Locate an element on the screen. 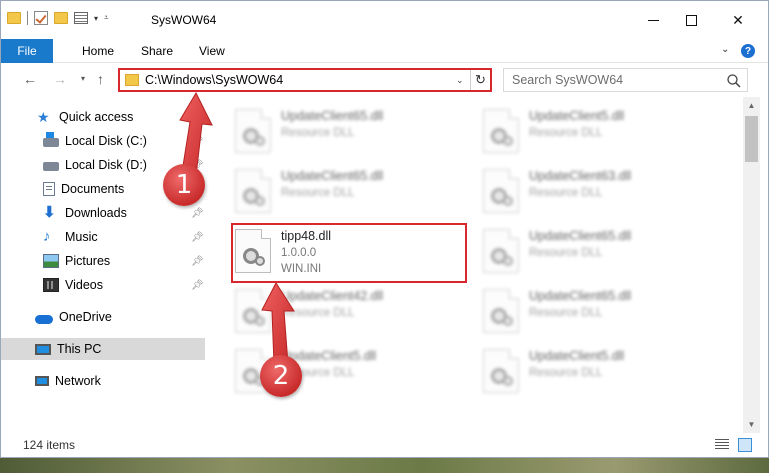  customize-toolbar-icon: ⩡ is located at coordinates (106, 18).